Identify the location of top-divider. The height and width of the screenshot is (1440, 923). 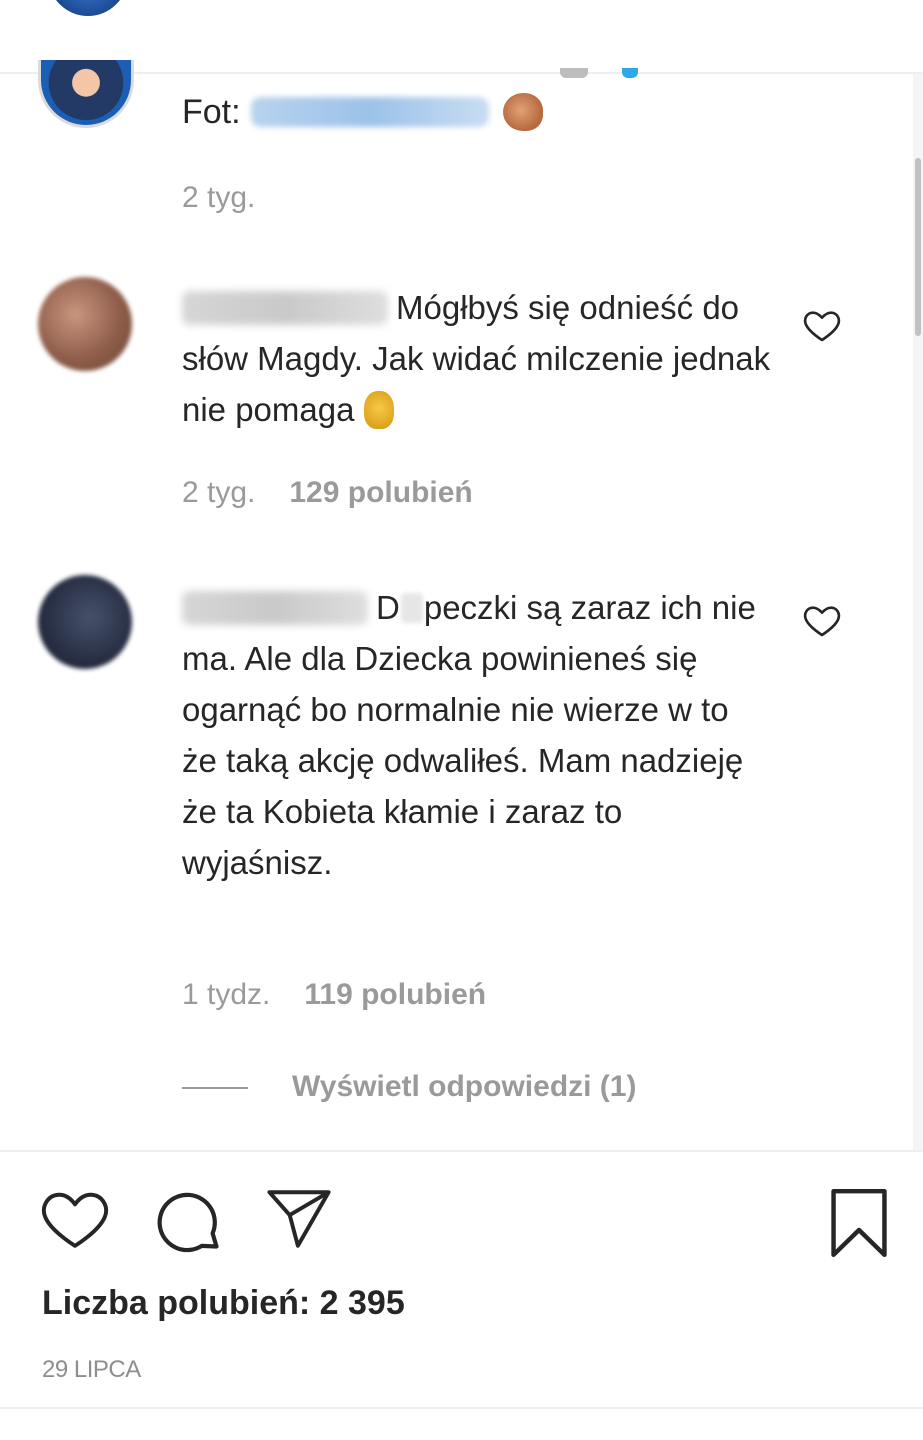
(461, 73).